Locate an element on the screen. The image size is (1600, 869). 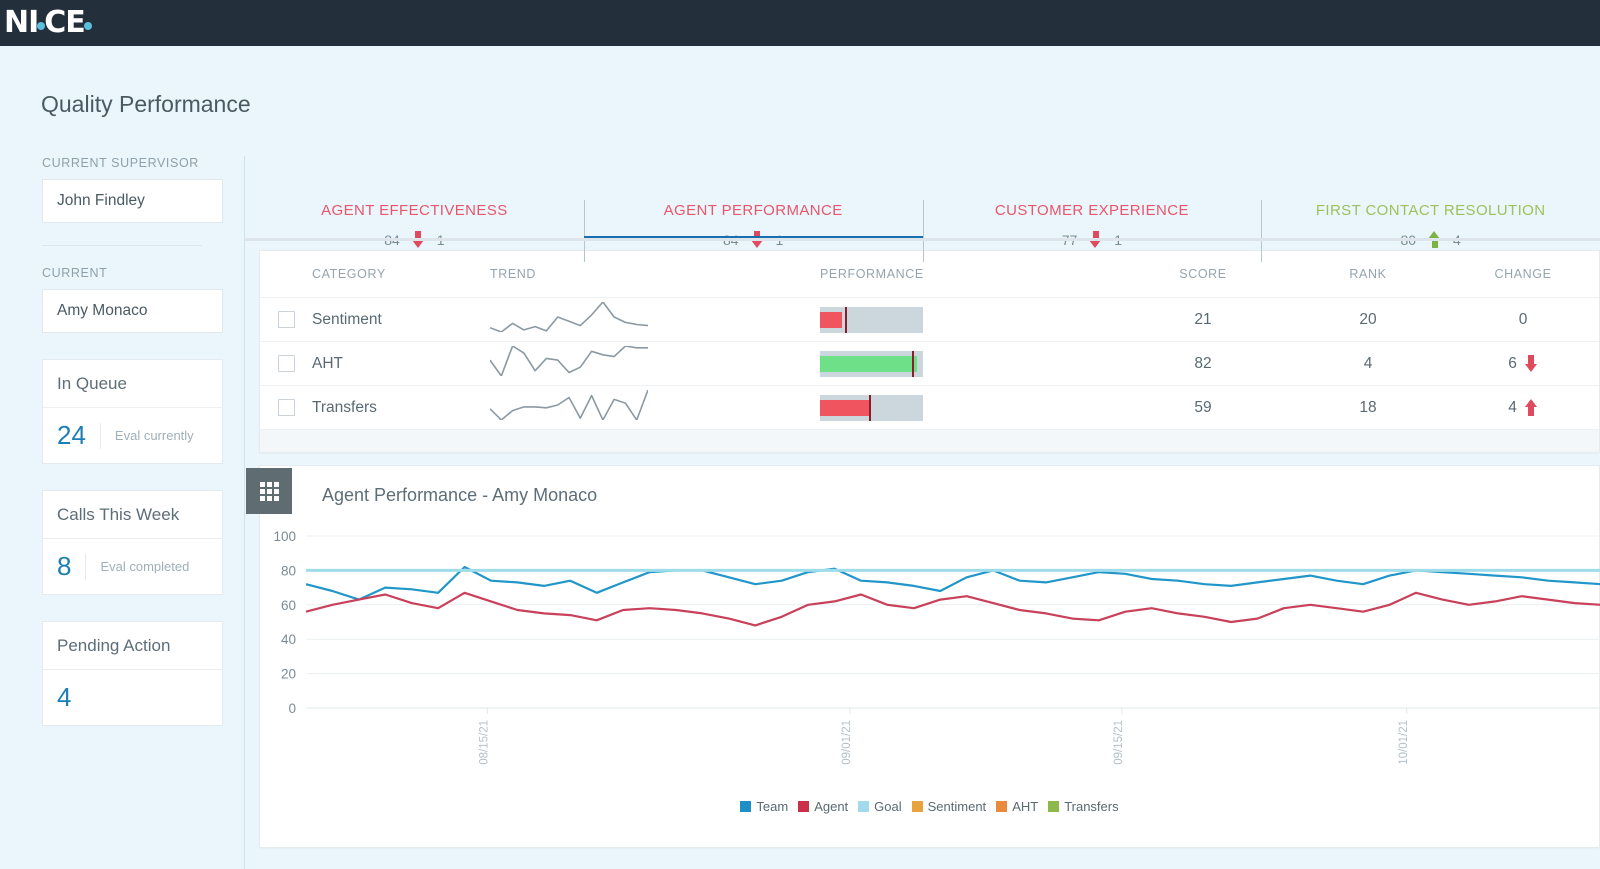
svg-text: 20 is located at coordinates (288, 674).